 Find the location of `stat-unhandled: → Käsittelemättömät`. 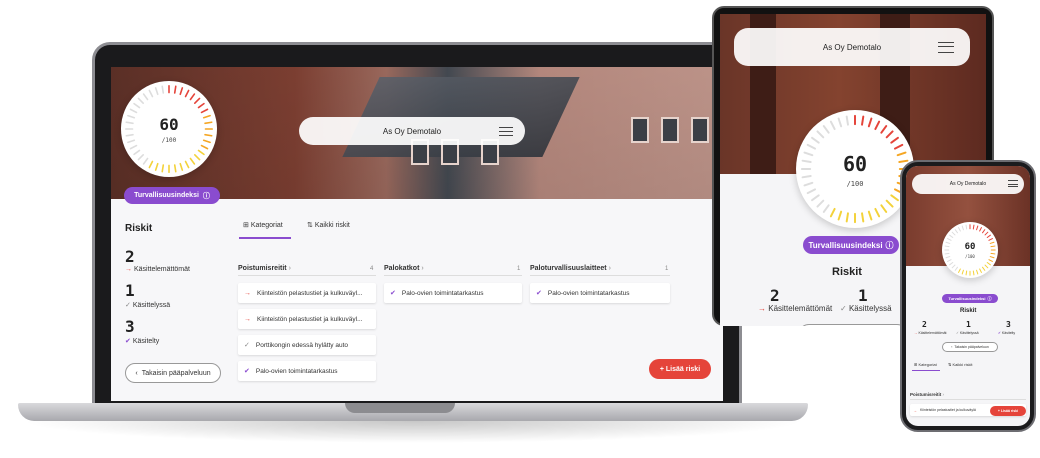

stat-unhandled: → Käsittelemättömät is located at coordinates (930, 333).